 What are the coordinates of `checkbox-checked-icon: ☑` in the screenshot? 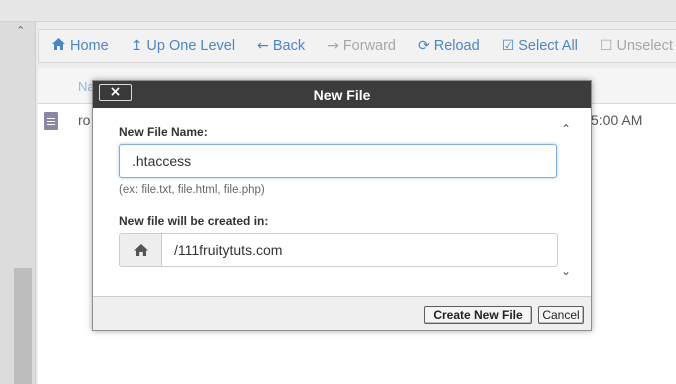 It's located at (508, 46).